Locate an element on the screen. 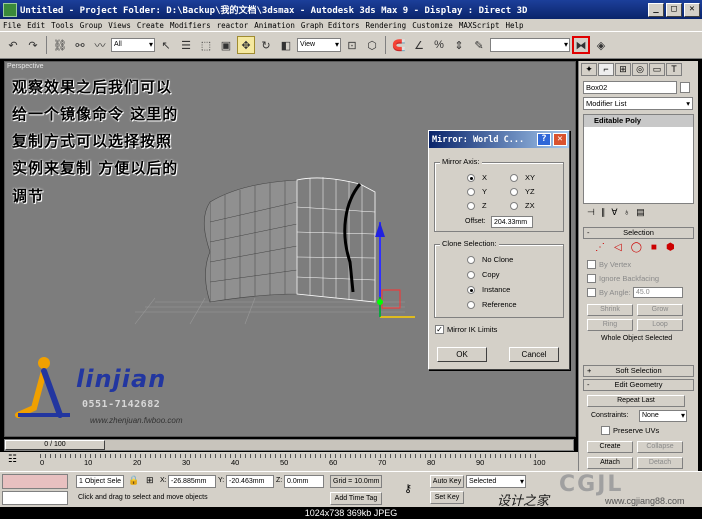 The height and width of the screenshot is (519, 702). axis-y-radio: Y is located at coordinates (477, 191).